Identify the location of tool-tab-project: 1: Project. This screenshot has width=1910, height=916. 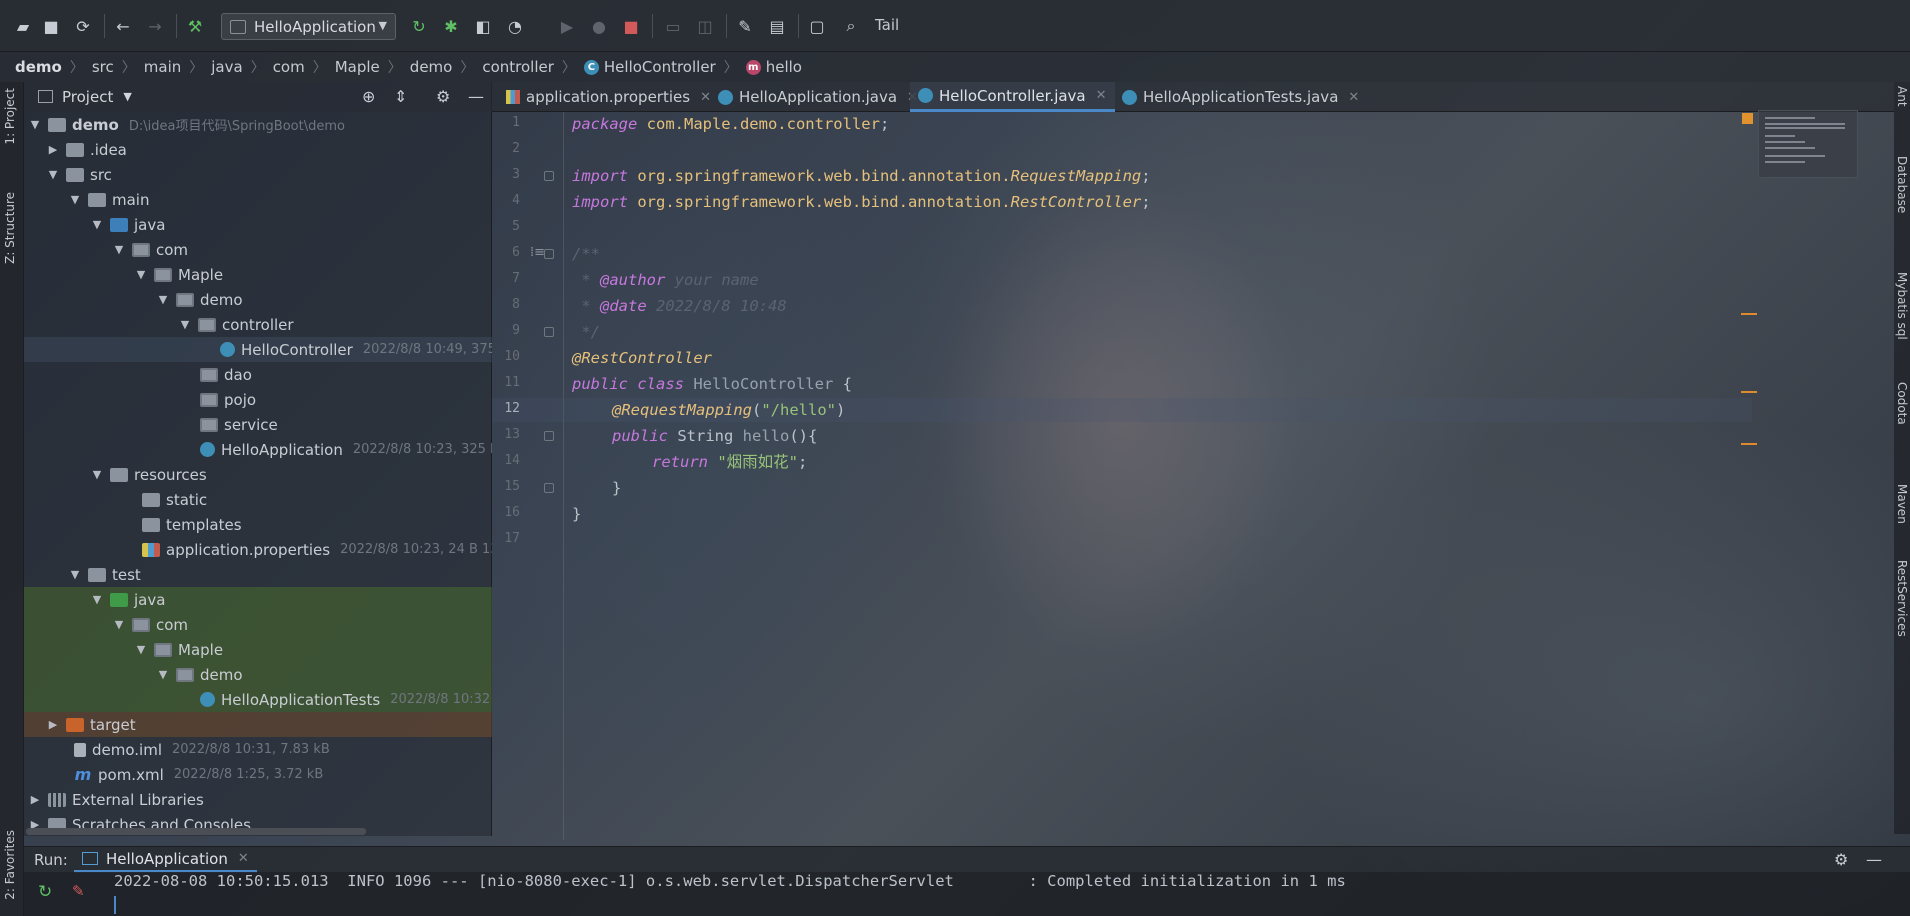
(10, 116).